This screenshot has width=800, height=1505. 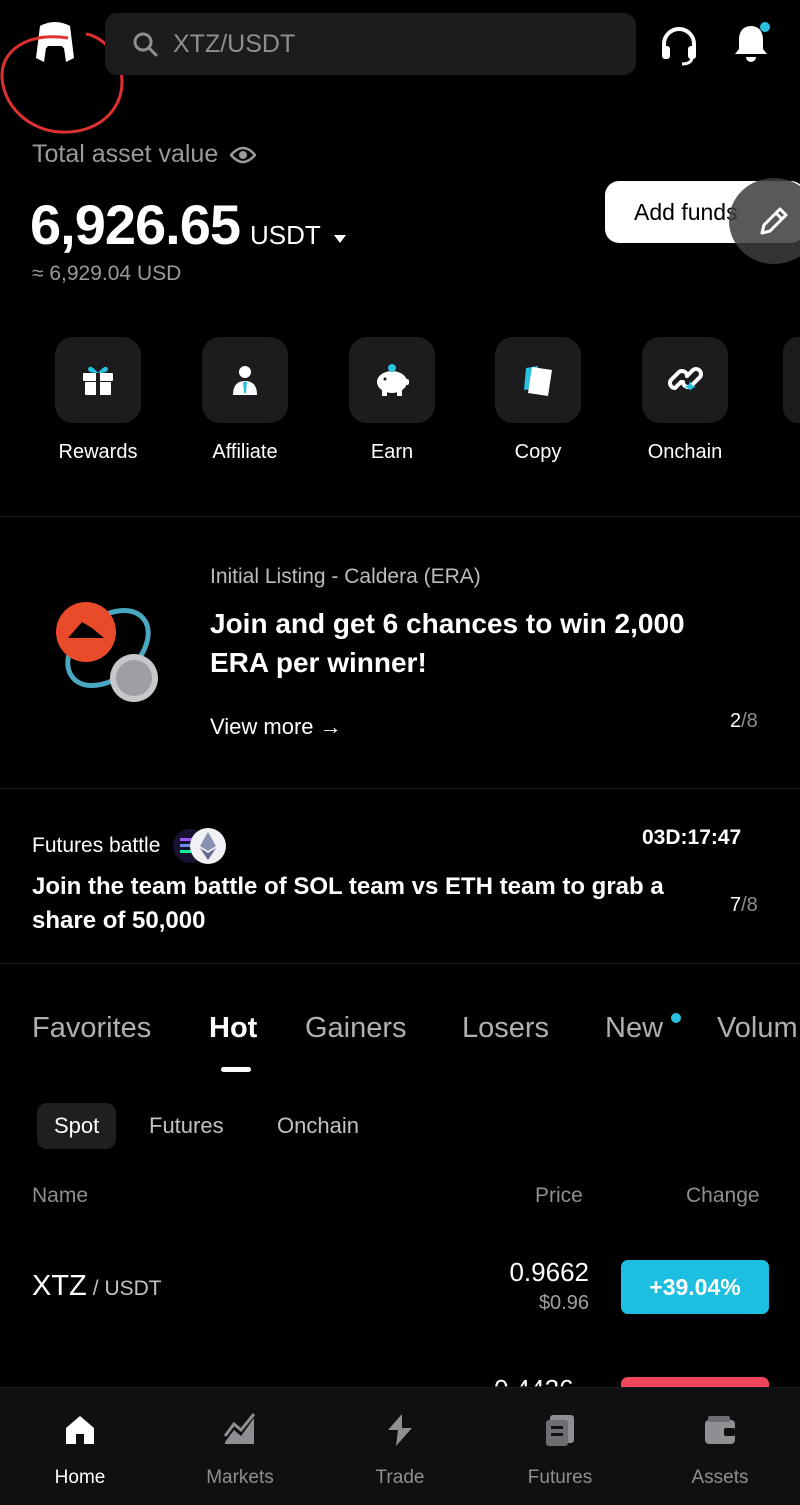 I want to click on quick-action-affiliate: Affiliate, so click(x=245, y=400).